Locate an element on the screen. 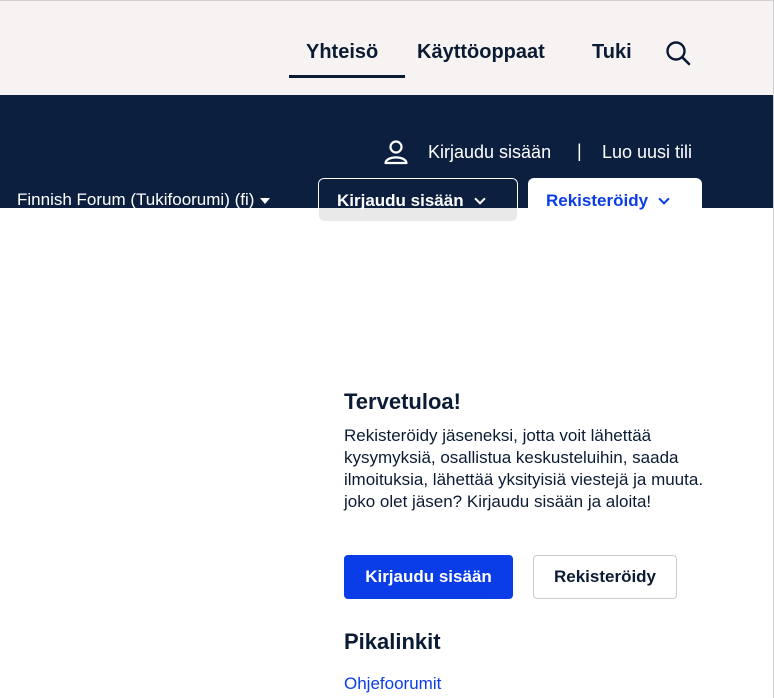  login-dropdown-button: Kirjaudu sisään is located at coordinates (418, 200).